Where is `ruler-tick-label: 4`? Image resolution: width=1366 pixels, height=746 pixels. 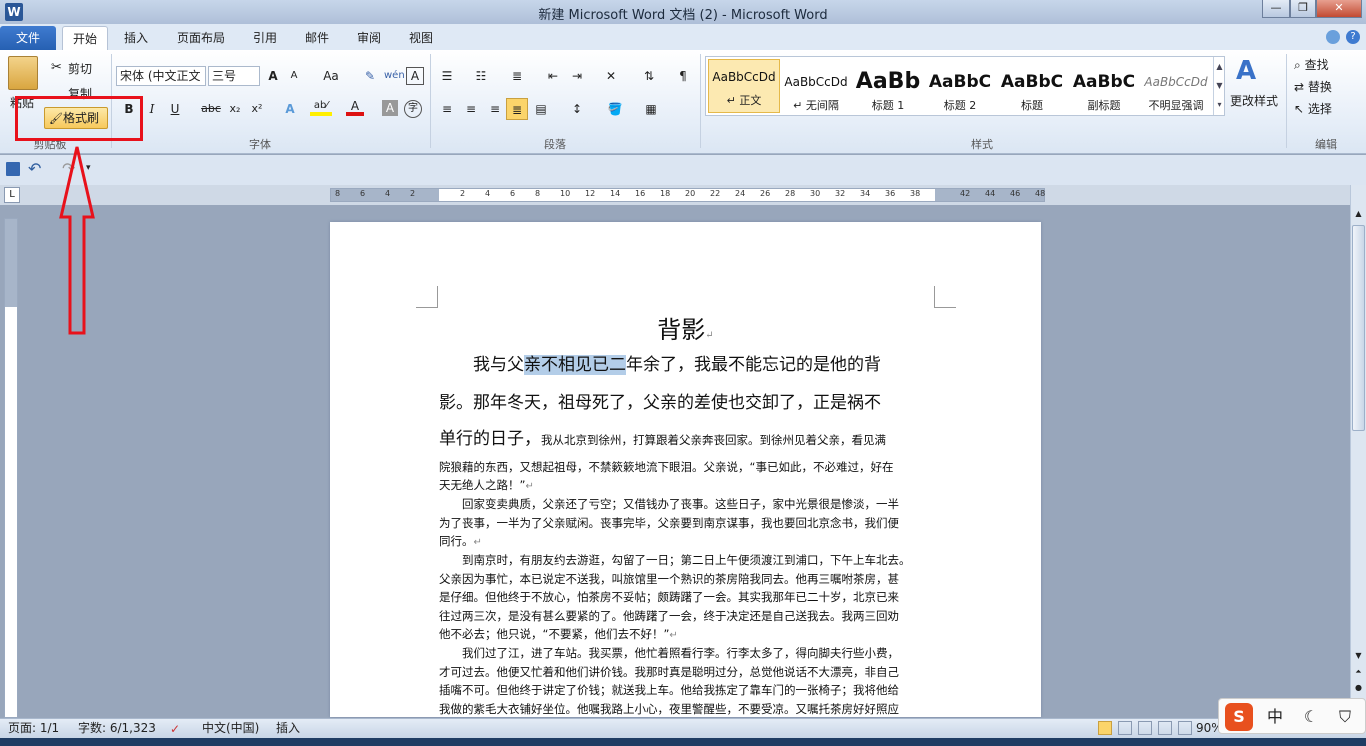 ruler-tick-label: 4 is located at coordinates (488, 193).